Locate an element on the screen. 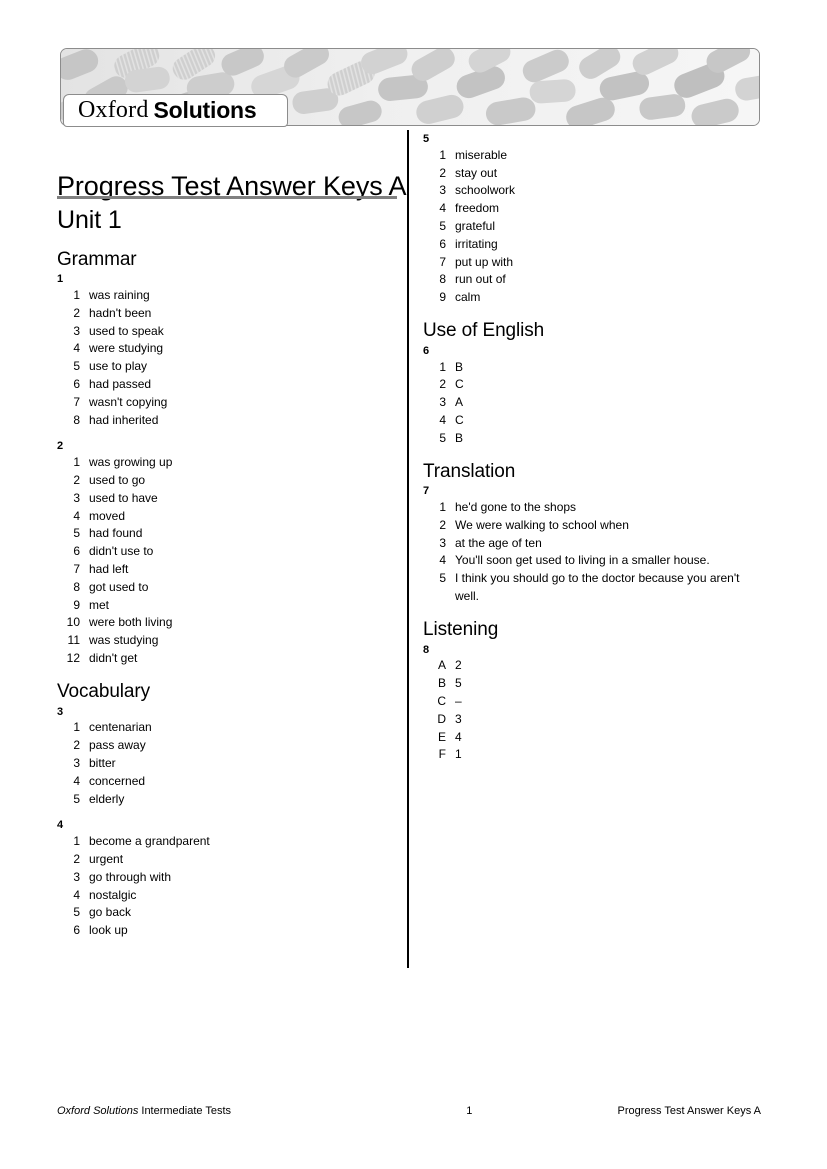 This screenshot has width=827, height=1169. answer-value: had left is located at coordinates (109, 569).